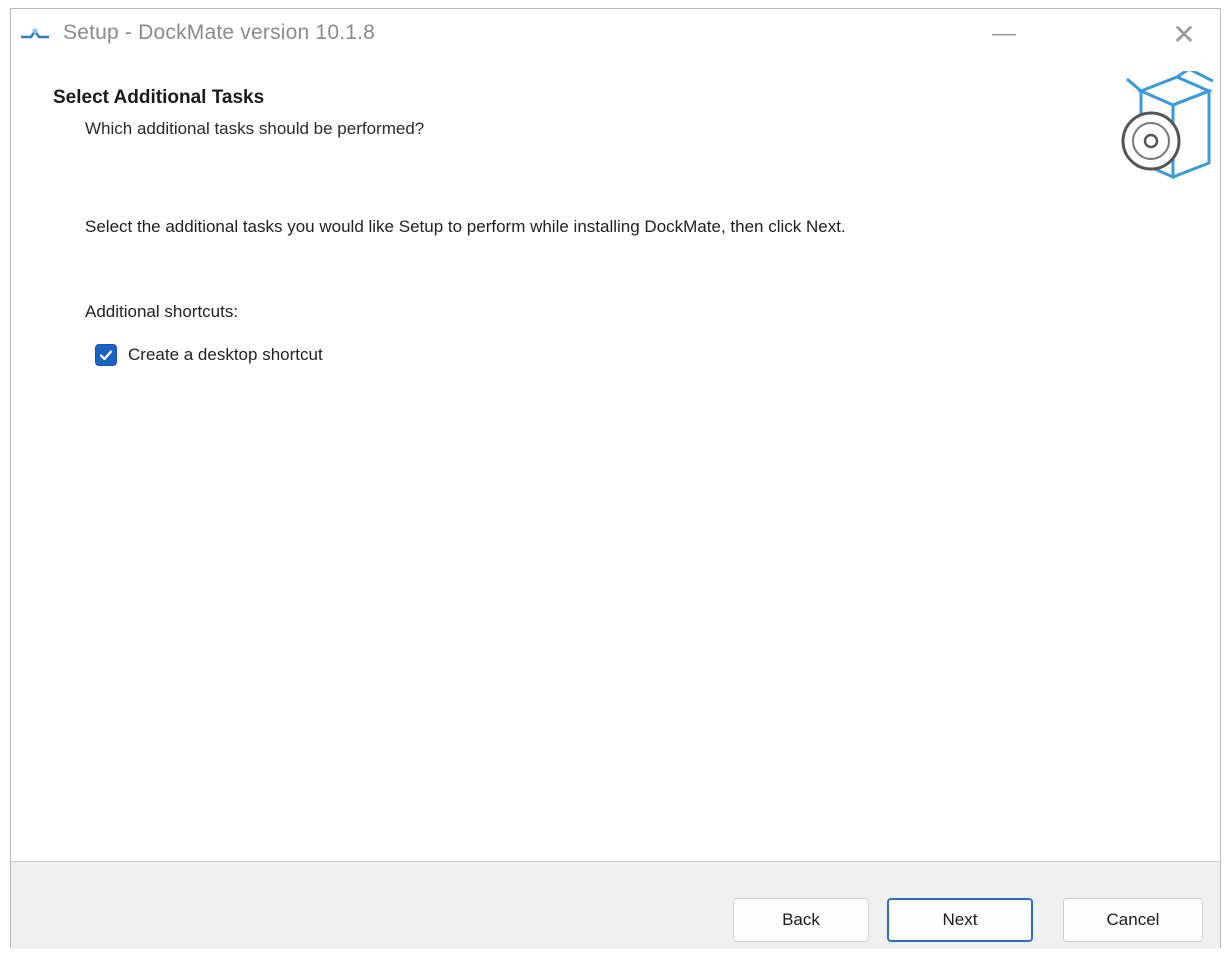  I want to click on desktop-shortcut-checkbox, so click(106, 355).